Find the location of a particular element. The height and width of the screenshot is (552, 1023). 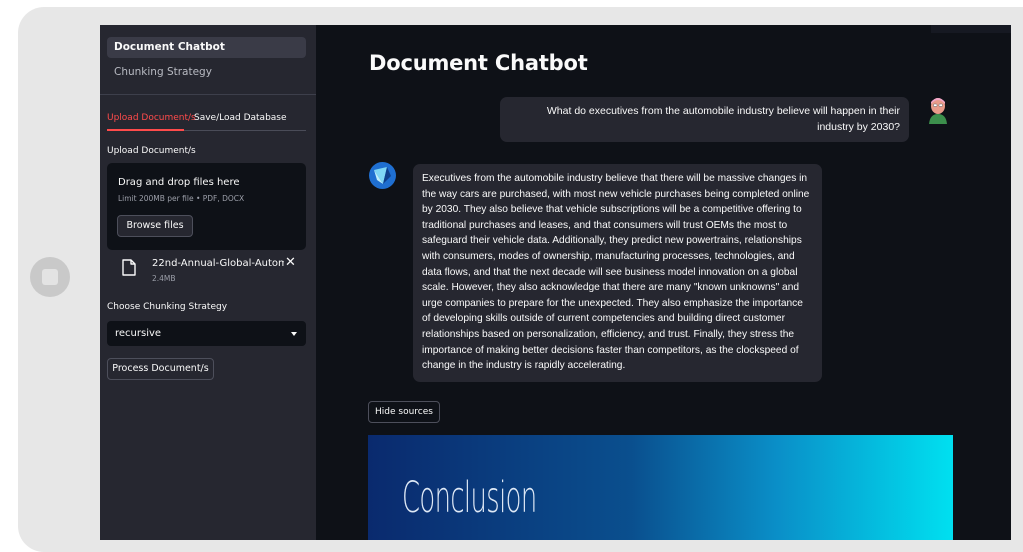

file-icon is located at coordinates (129, 267).